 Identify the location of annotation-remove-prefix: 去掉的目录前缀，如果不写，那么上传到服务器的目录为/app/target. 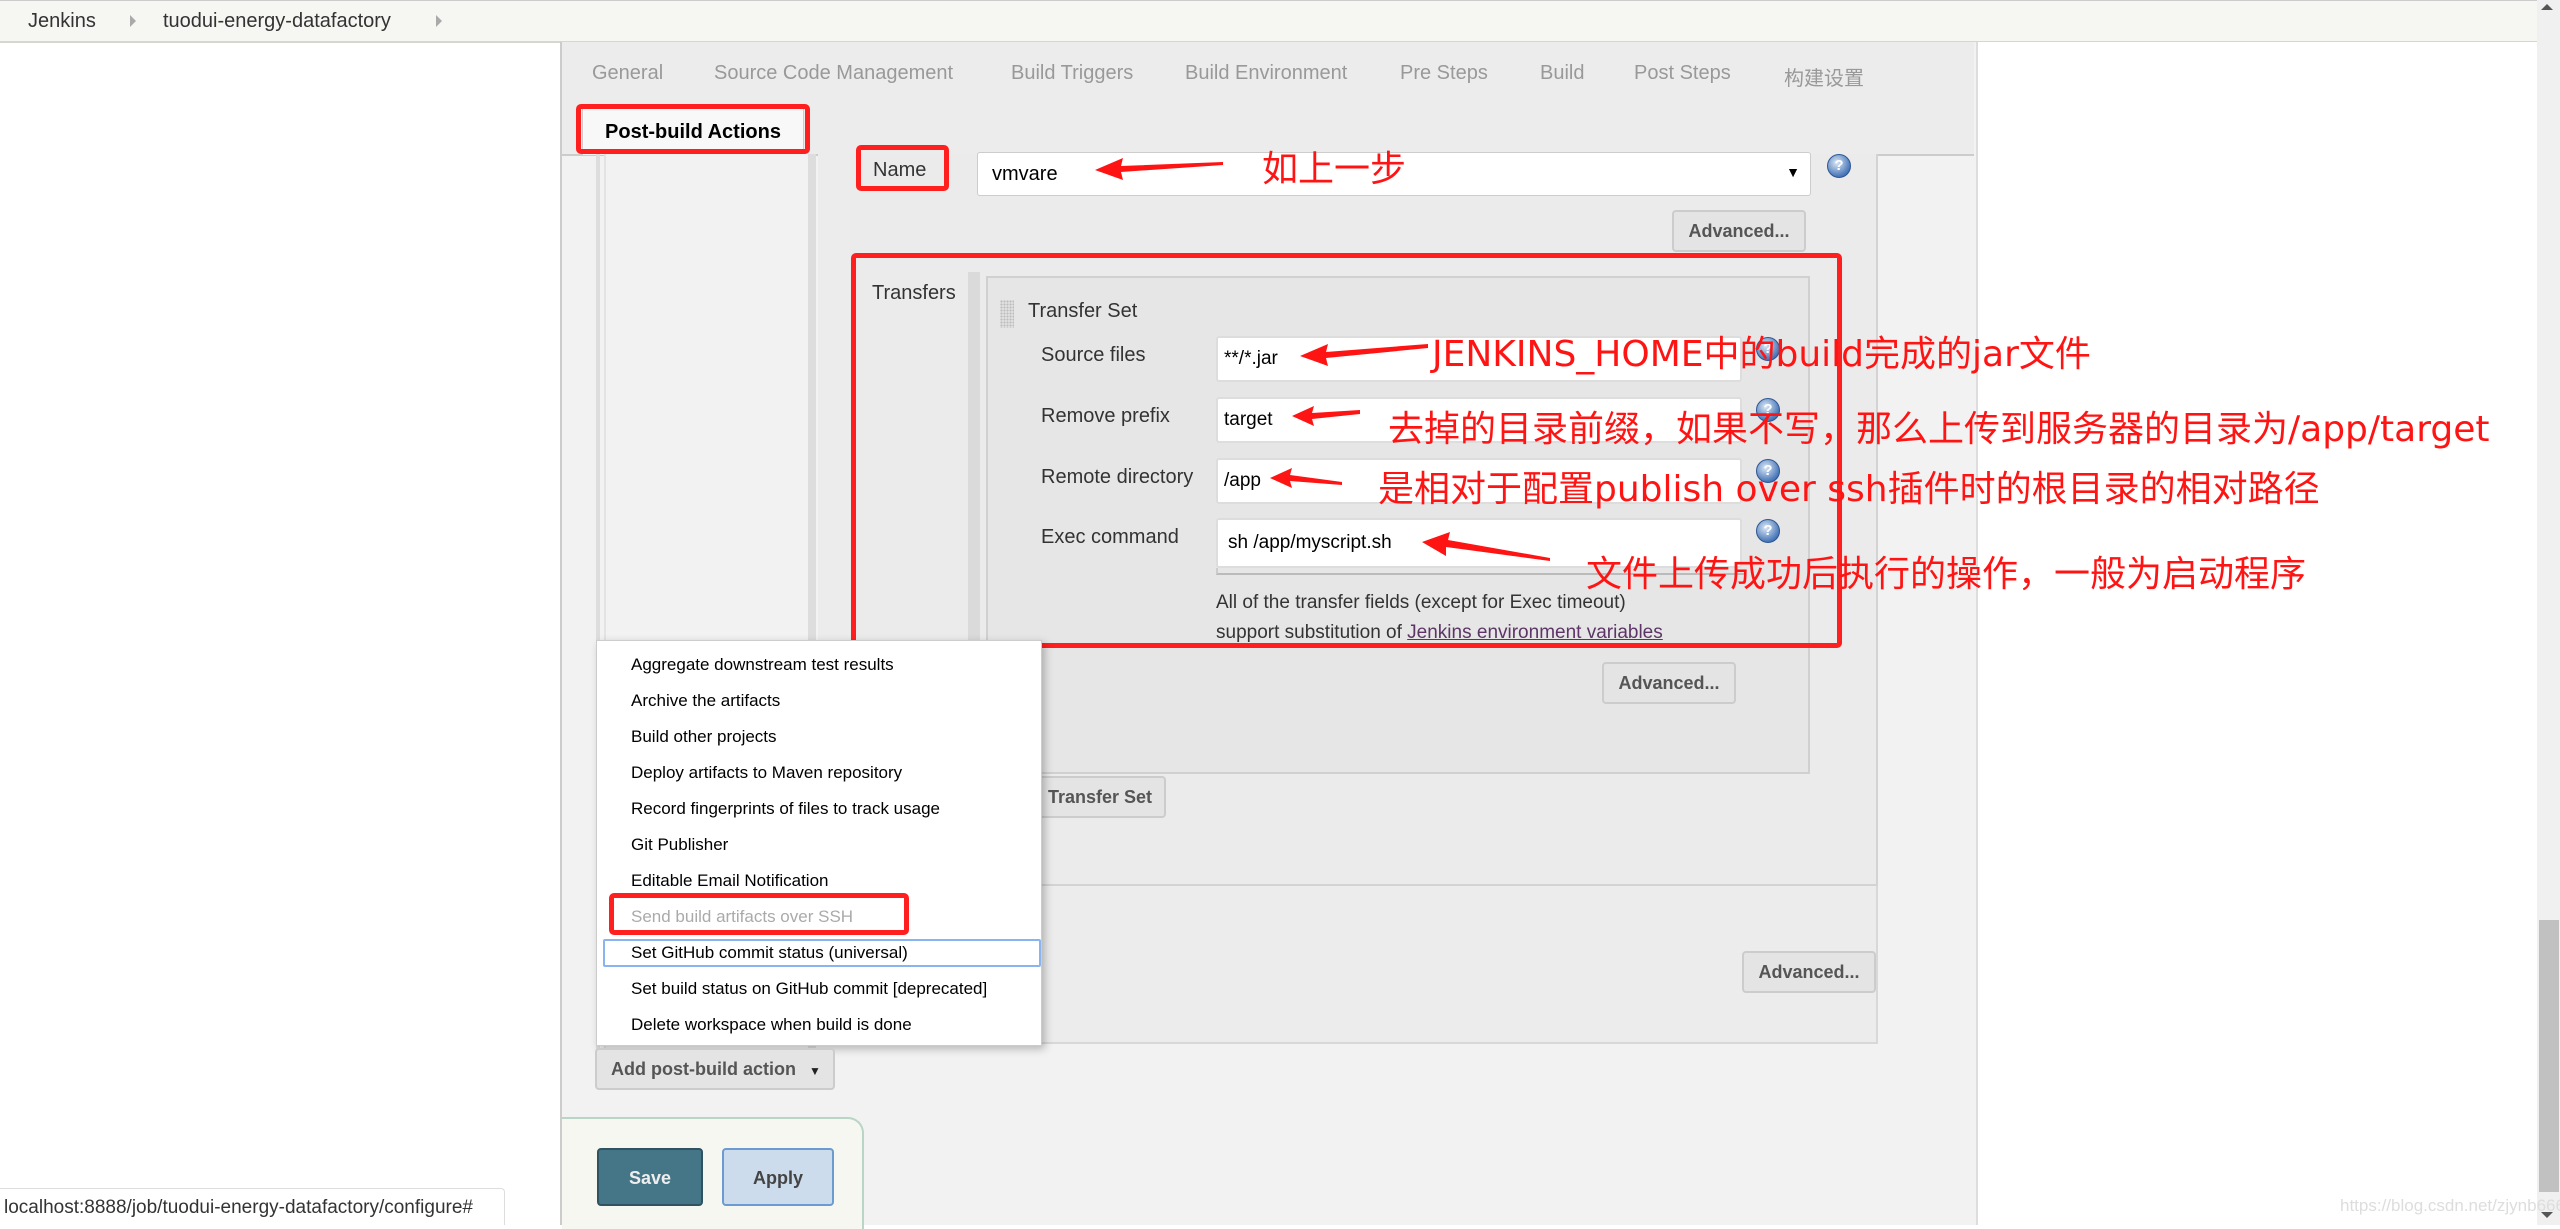
(1939, 429).